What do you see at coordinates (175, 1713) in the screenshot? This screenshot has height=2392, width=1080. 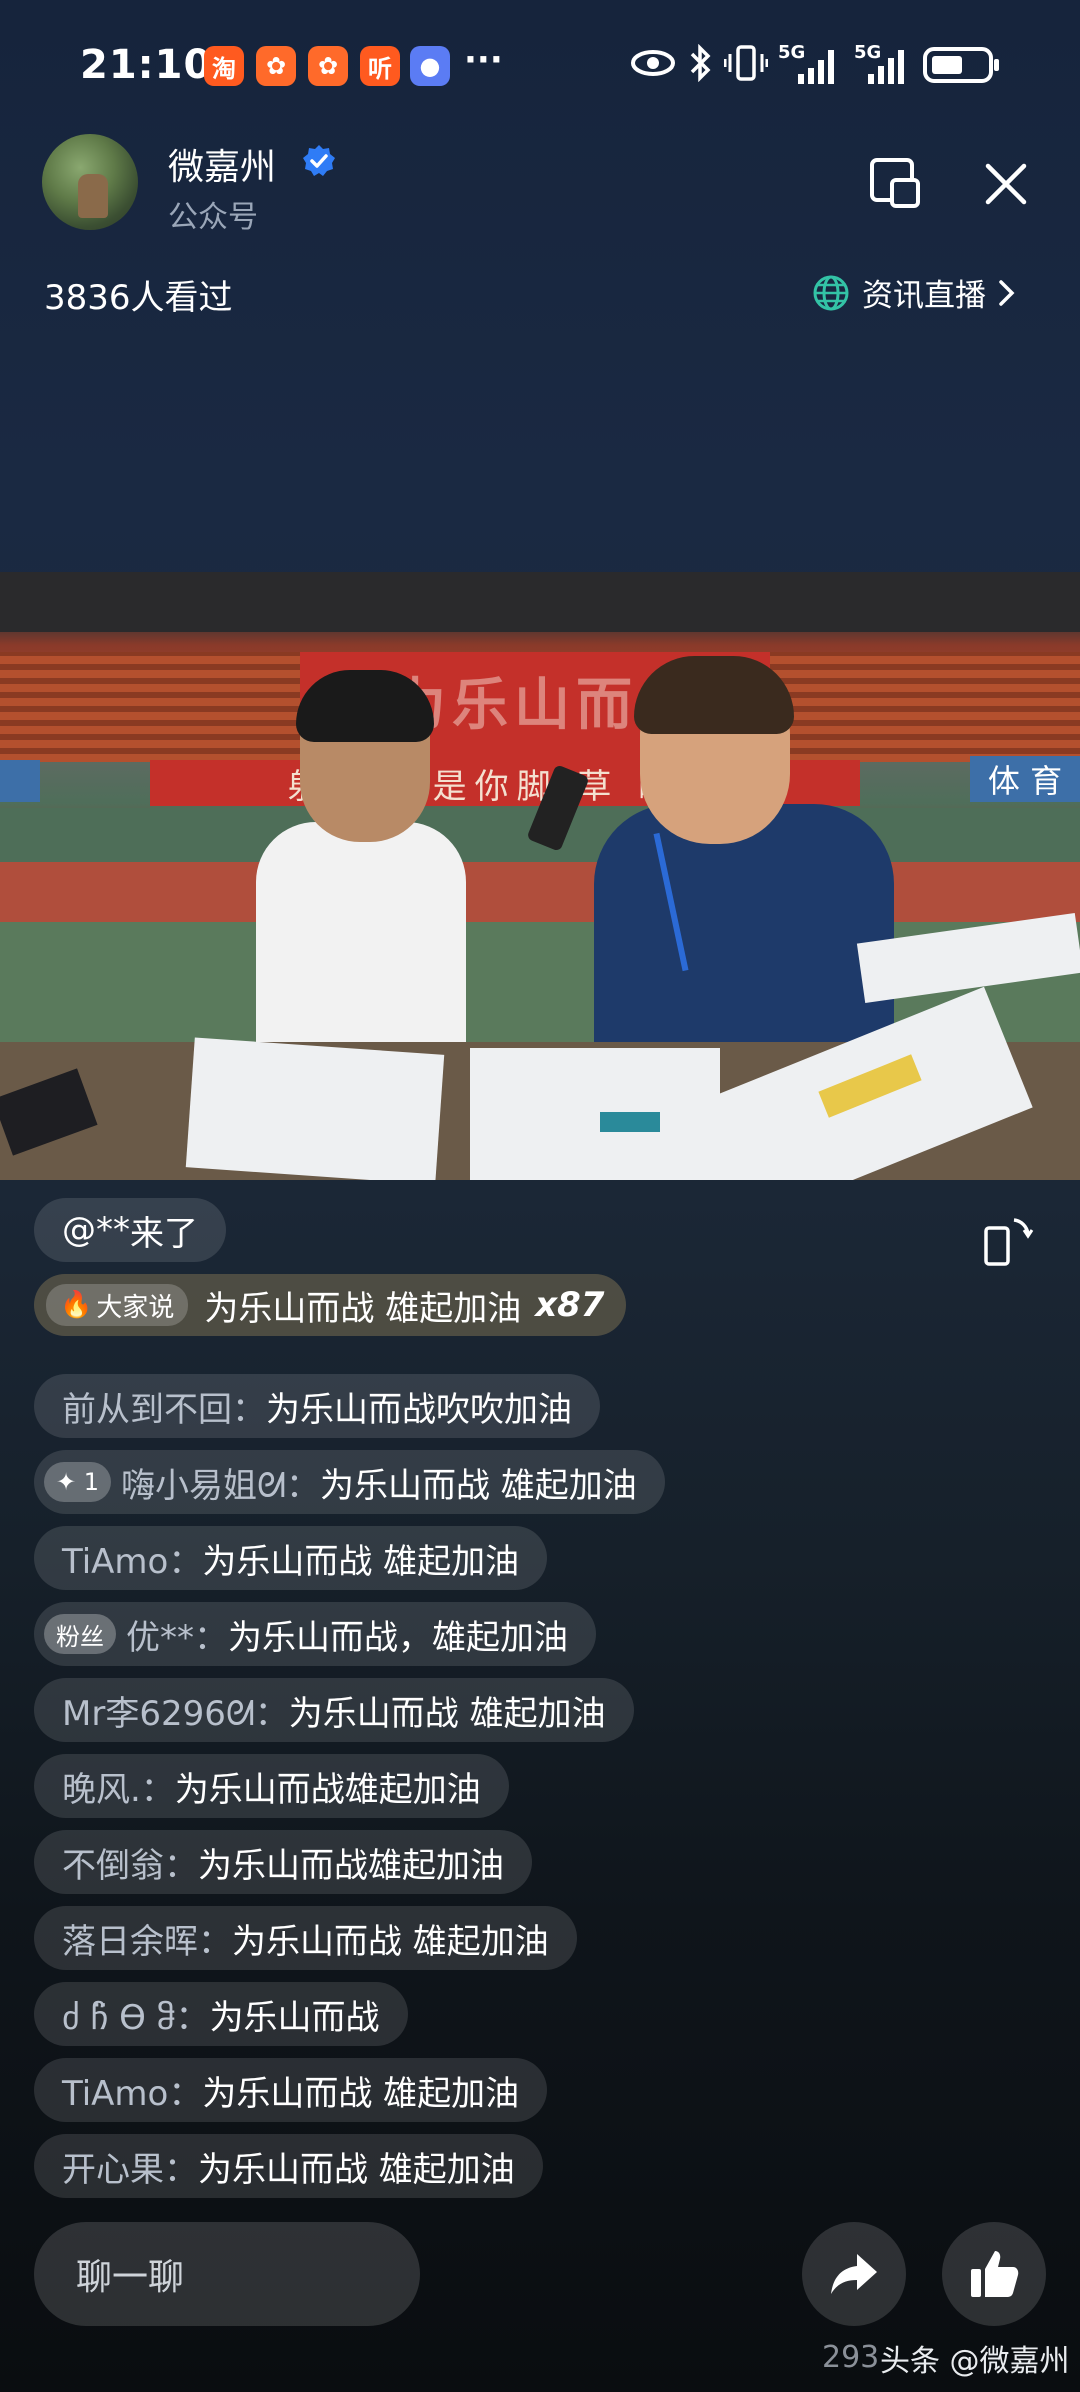 I see `chat-username: Mr李6296ᘛ：` at bounding box center [175, 1713].